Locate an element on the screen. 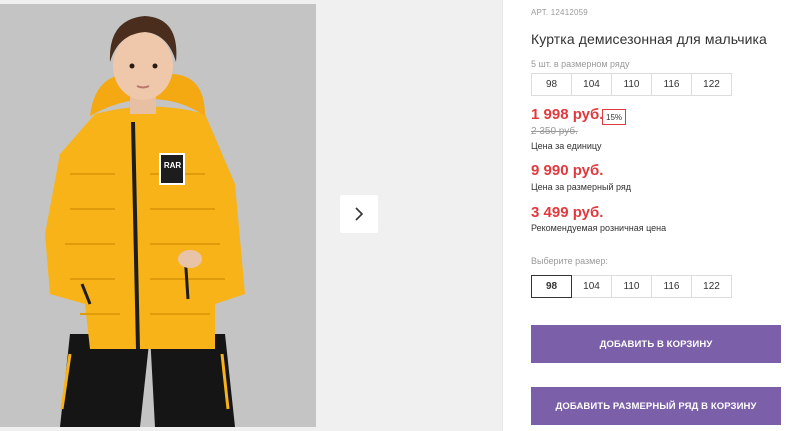 The height and width of the screenshot is (431, 800). divider is located at coordinates (502, 215).